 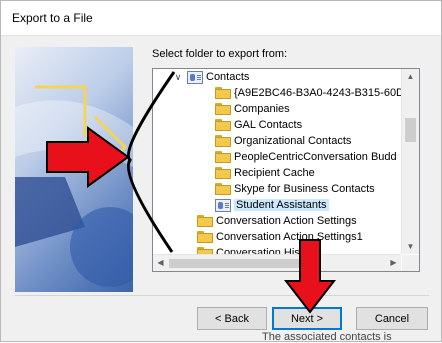 I want to click on chevron-down-icon: ∨, so click(x=178, y=77).